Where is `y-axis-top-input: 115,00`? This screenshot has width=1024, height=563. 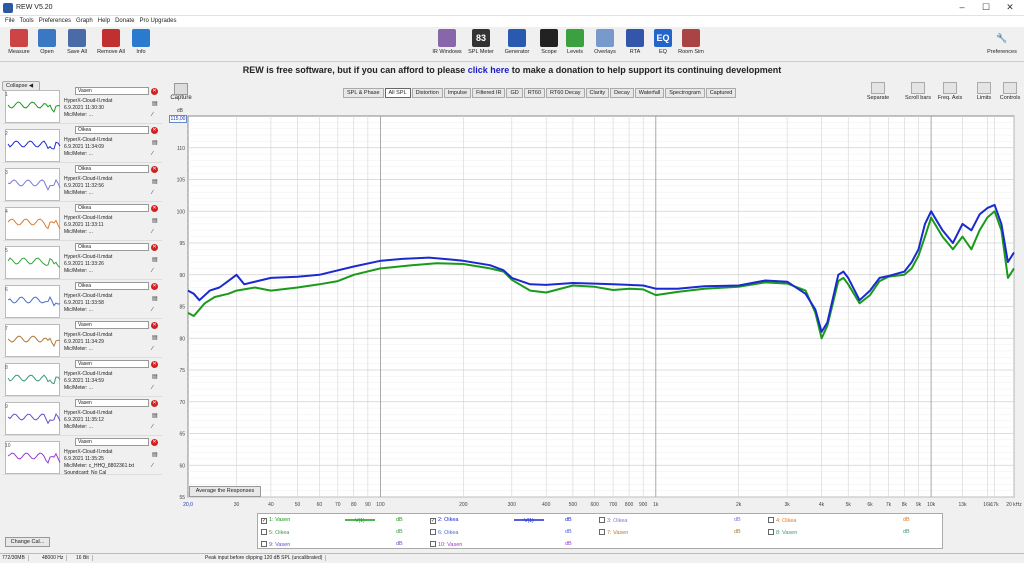
y-axis-top-input: 115,00 is located at coordinates (178, 119).